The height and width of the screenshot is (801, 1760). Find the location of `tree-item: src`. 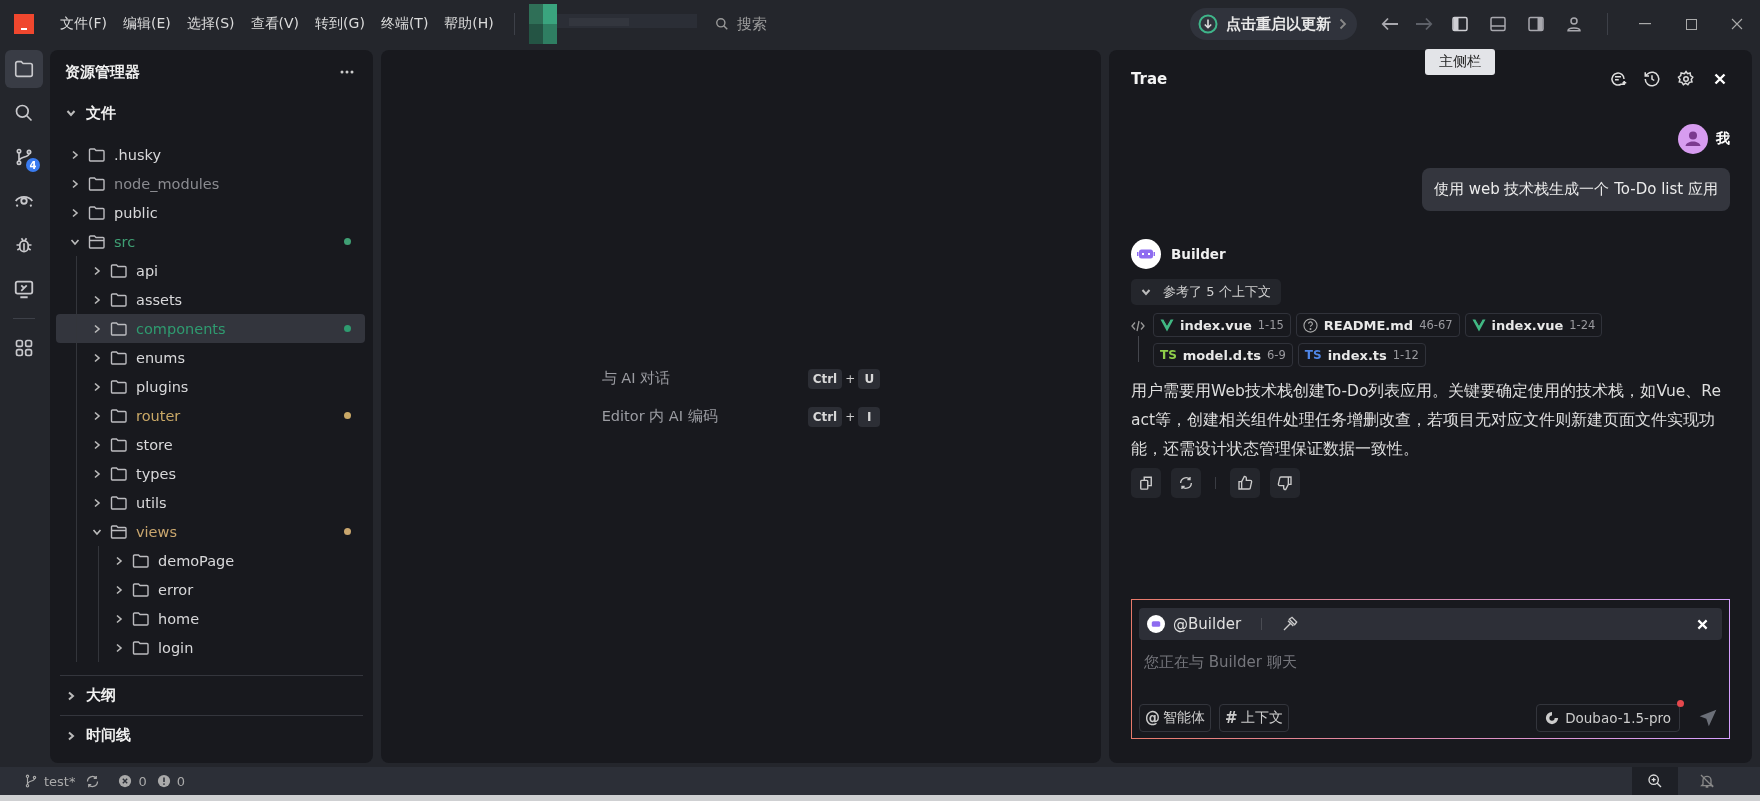

tree-item: src is located at coordinates (210, 241).